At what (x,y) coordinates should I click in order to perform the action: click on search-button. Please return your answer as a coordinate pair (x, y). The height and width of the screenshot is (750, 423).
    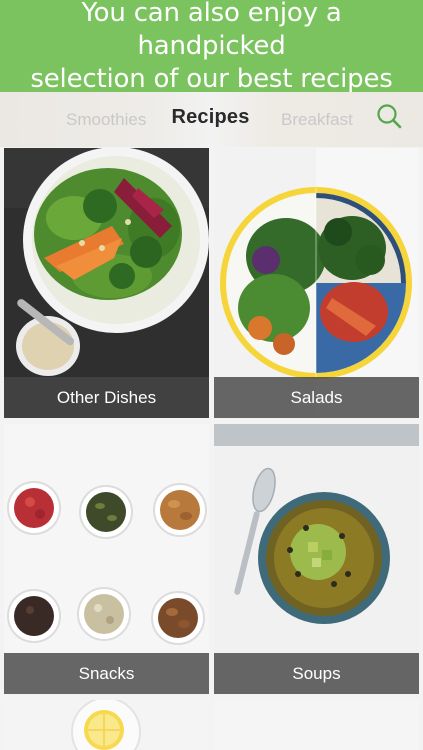
    Looking at the image, I should click on (390, 117).